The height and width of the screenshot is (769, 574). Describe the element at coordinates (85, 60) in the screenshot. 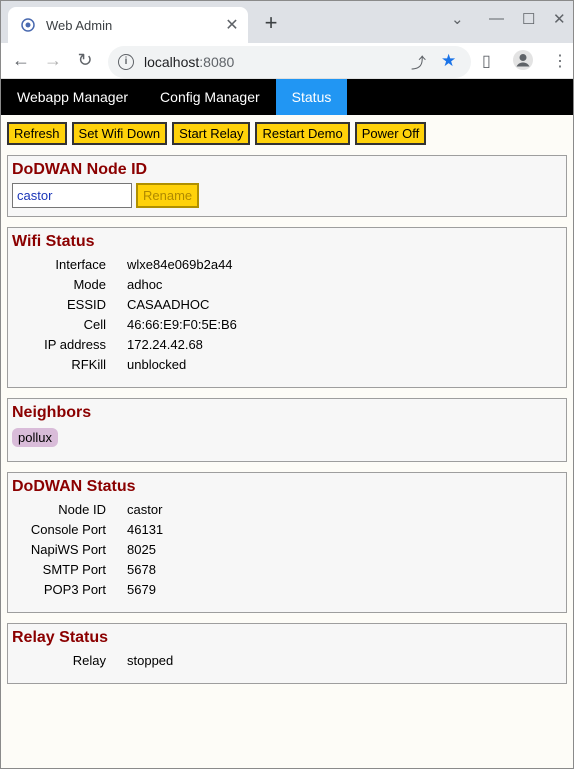

I see `reload-icon: ↻` at that location.